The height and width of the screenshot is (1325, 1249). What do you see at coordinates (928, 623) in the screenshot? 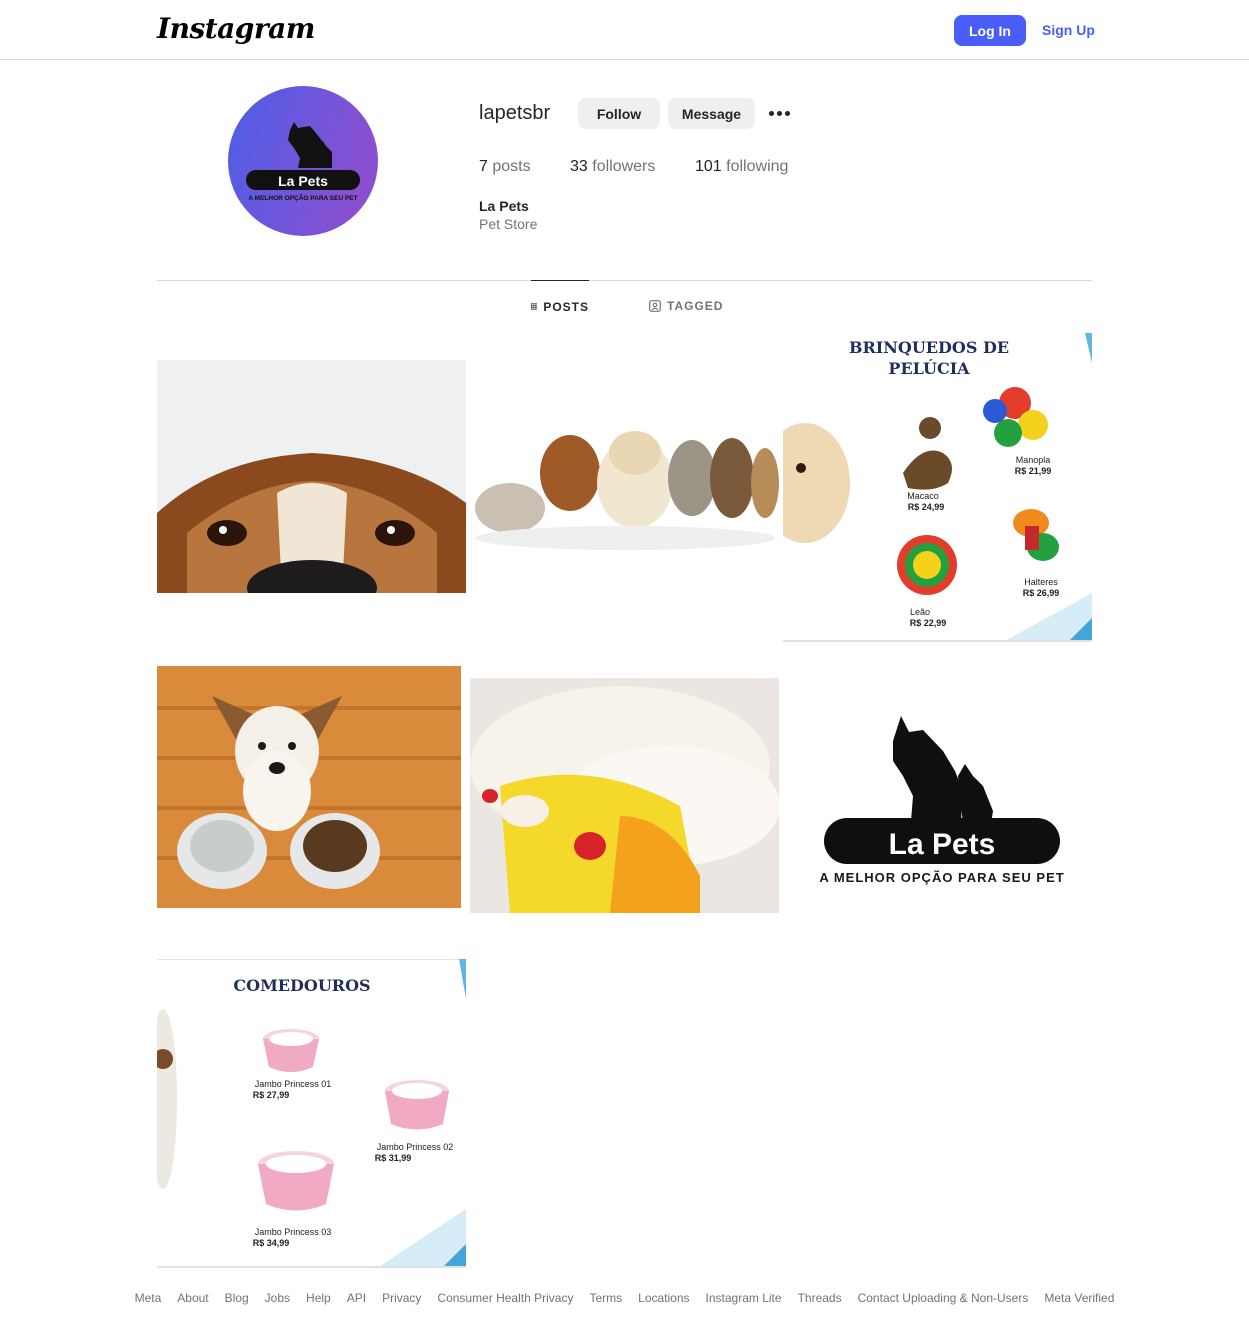
I see `plush-item-price-leao: R$ 22,99` at bounding box center [928, 623].